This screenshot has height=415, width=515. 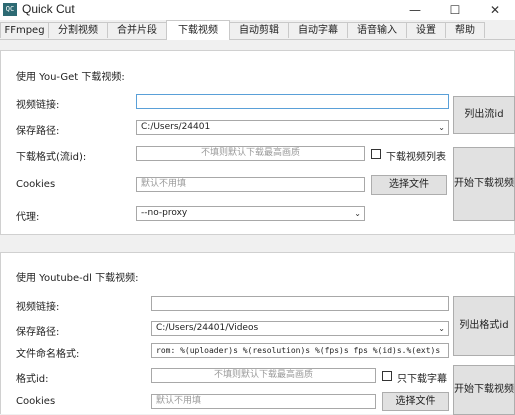 I want to click on youget-format-input: 不填则默认下载最高画质, so click(x=250, y=153).